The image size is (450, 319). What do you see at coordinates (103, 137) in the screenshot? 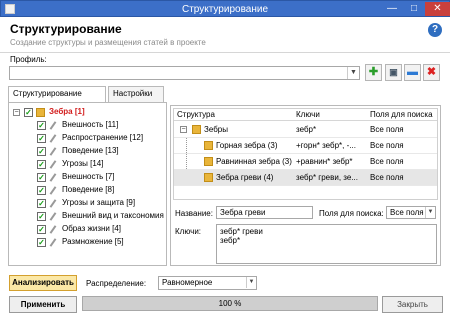
I see `tree-item-label: Распространение [12]` at bounding box center [103, 137].